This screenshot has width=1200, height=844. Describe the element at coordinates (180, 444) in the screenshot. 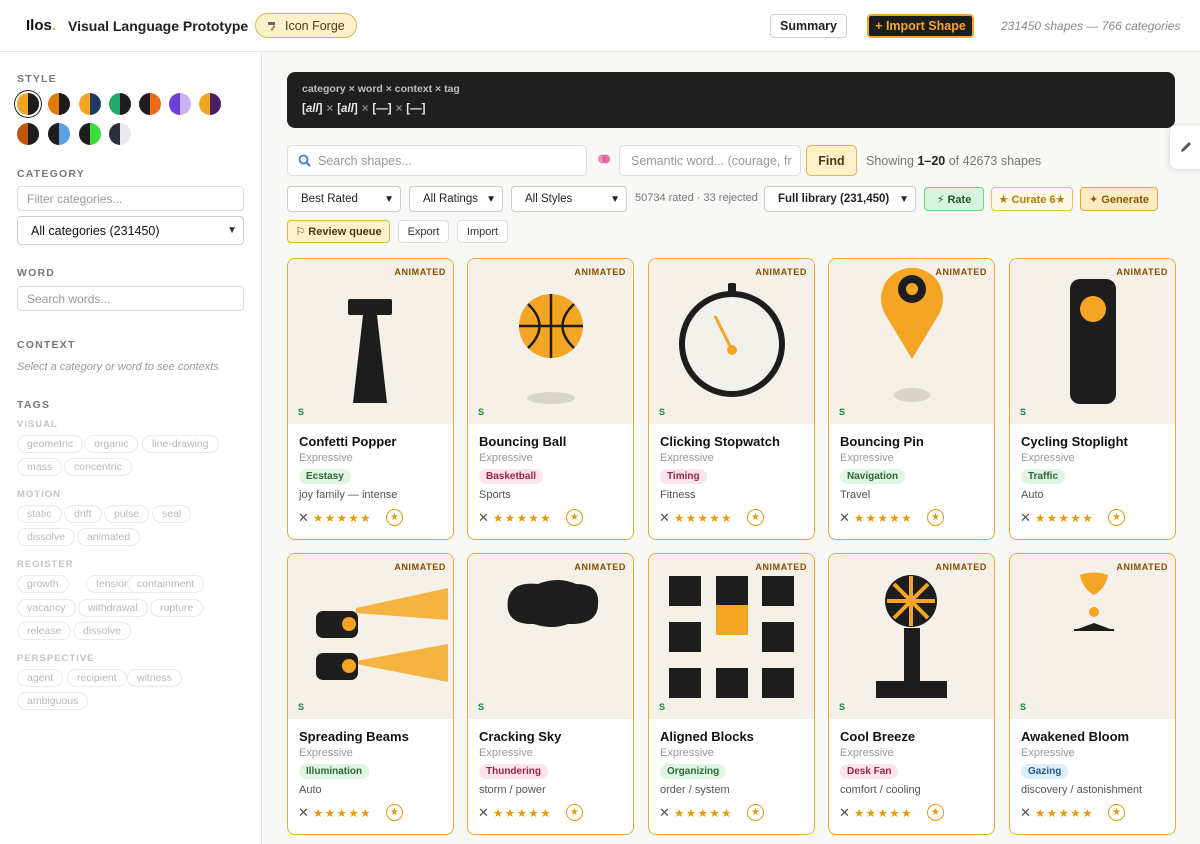

I see `tag-chip-line-drawing: line-drawing` at that location.